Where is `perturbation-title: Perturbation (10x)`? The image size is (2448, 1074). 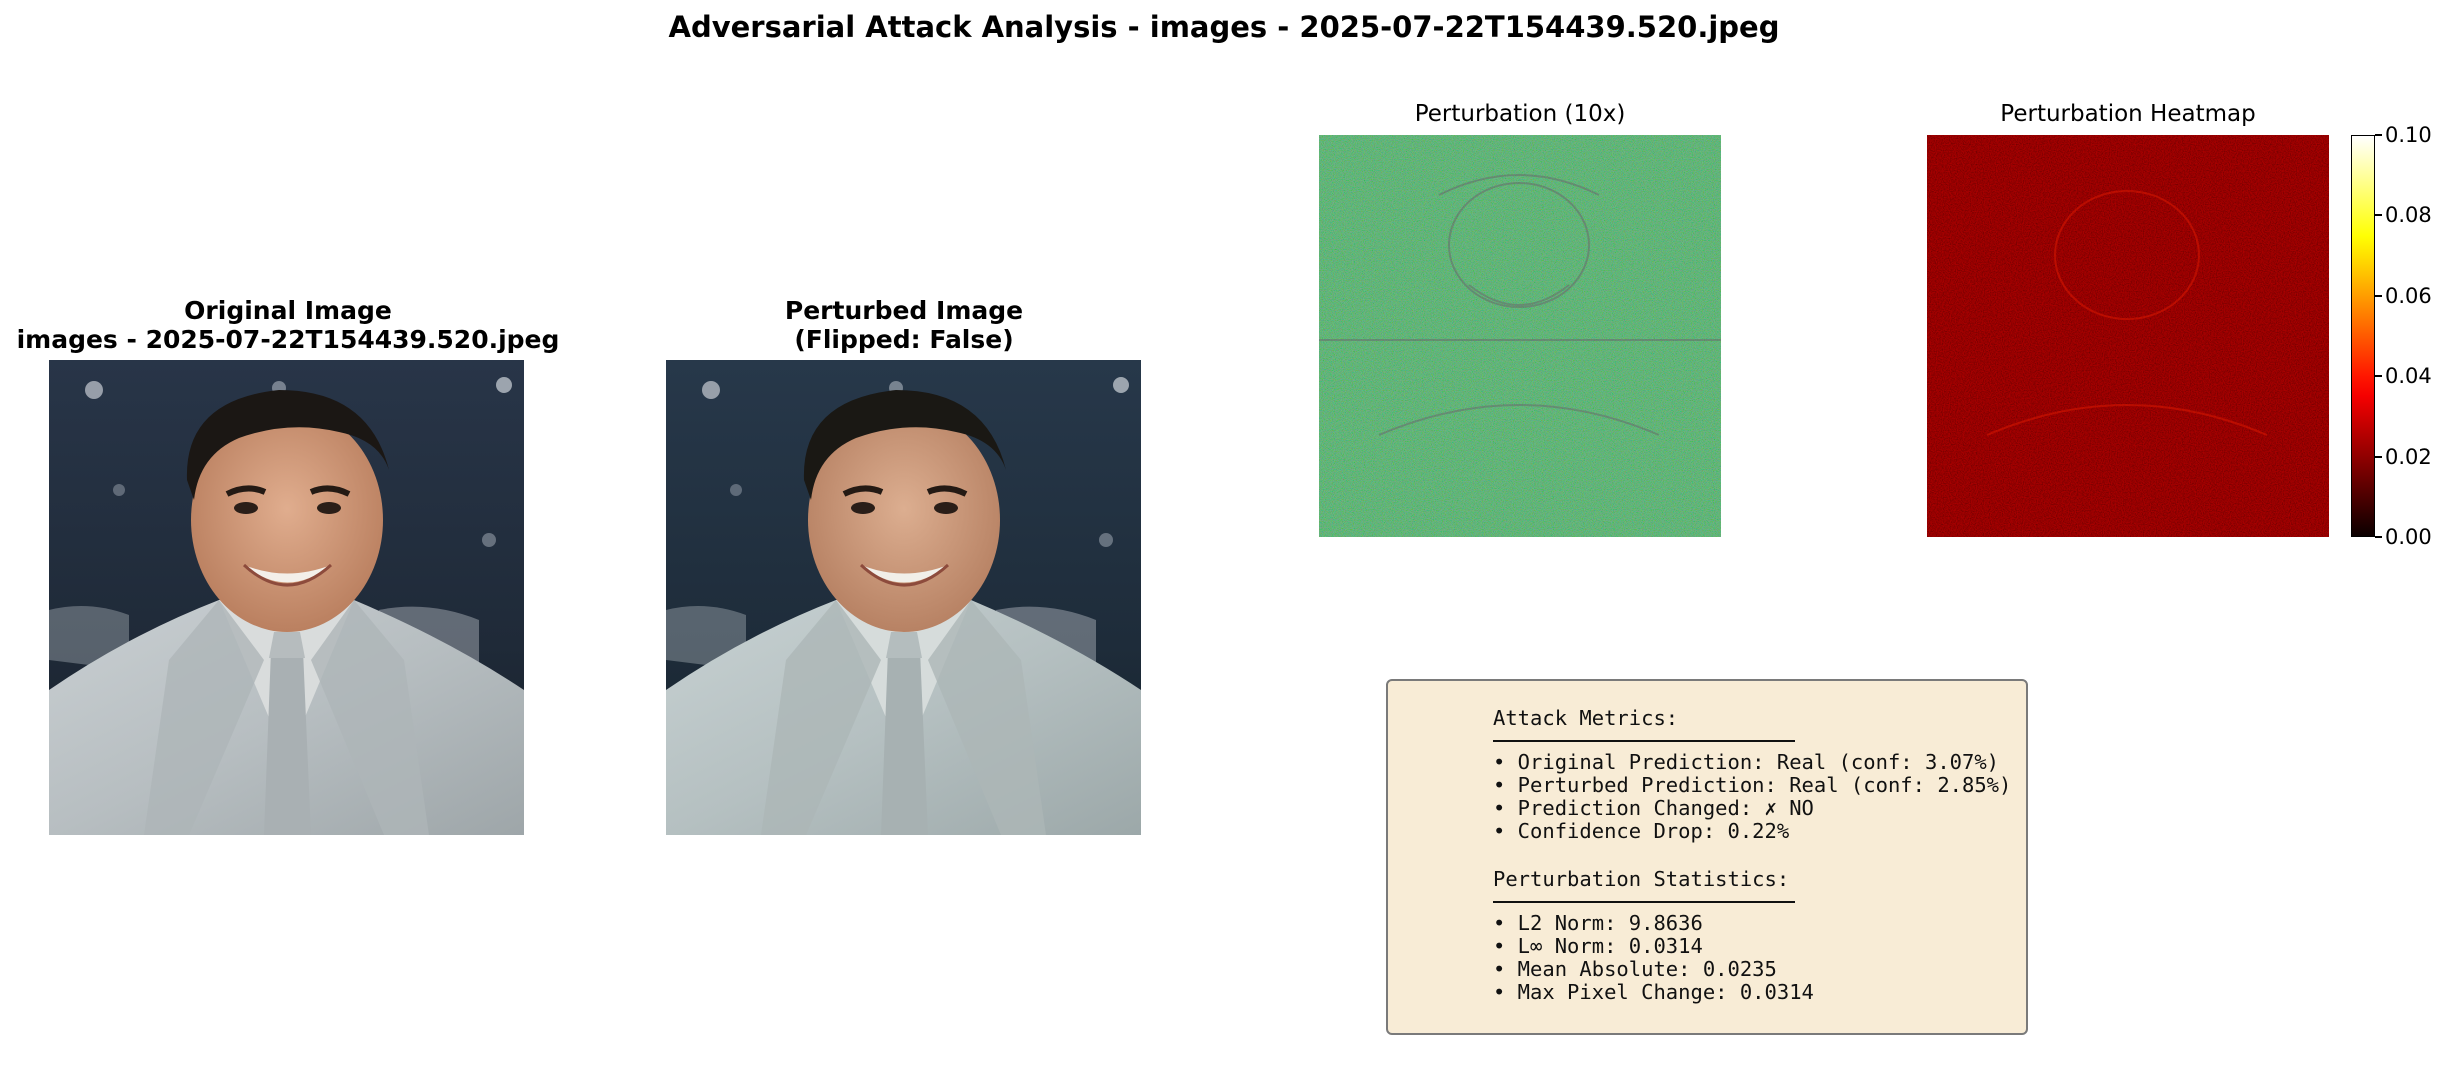 perturbation-title: Perturbation (10x) is located at coordinates (1520, 114).